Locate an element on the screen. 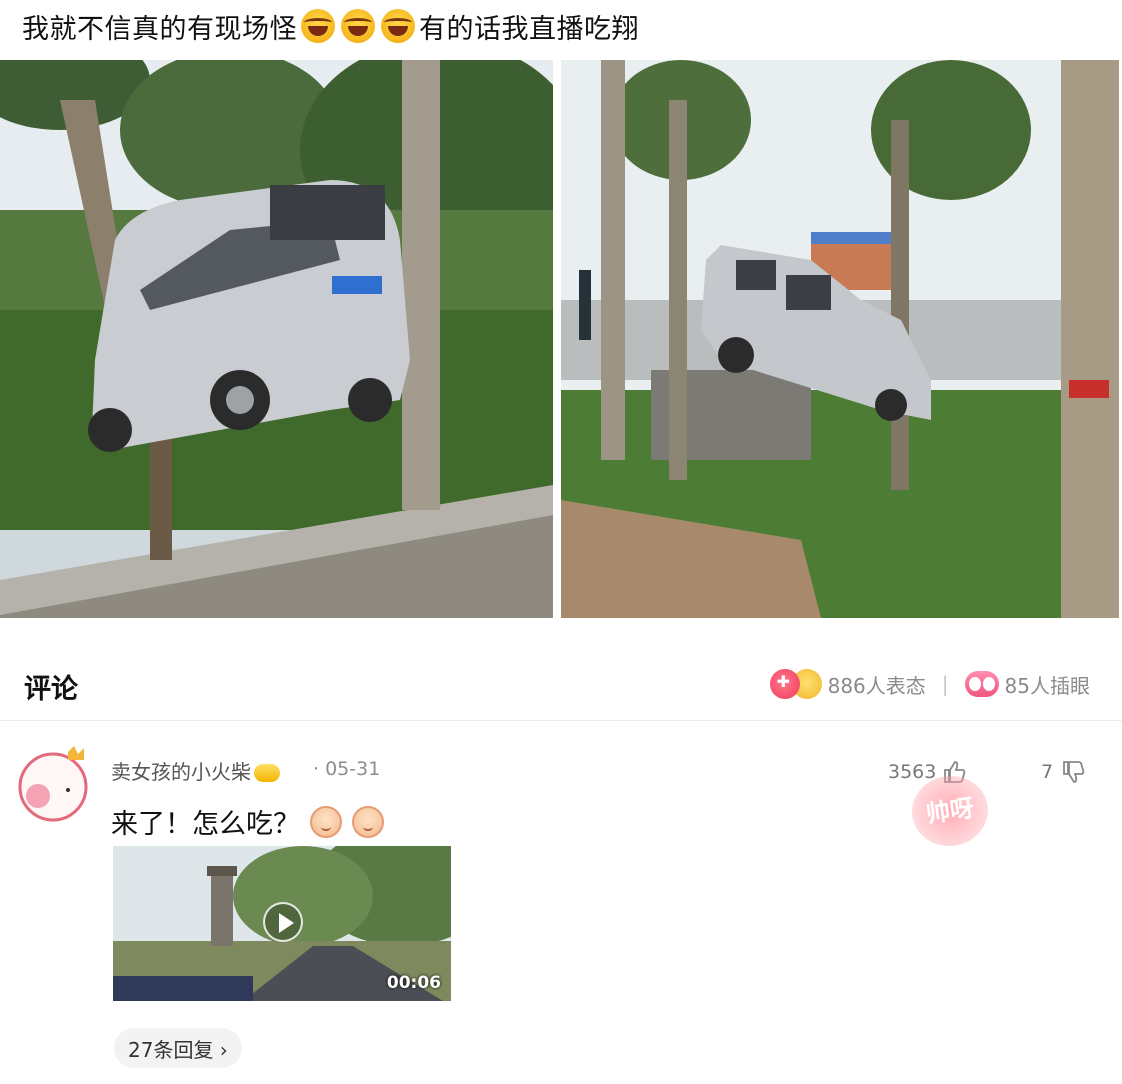 The image size is (1122, 1084). user-level-badge-icon is located at coordinates (267, 772).